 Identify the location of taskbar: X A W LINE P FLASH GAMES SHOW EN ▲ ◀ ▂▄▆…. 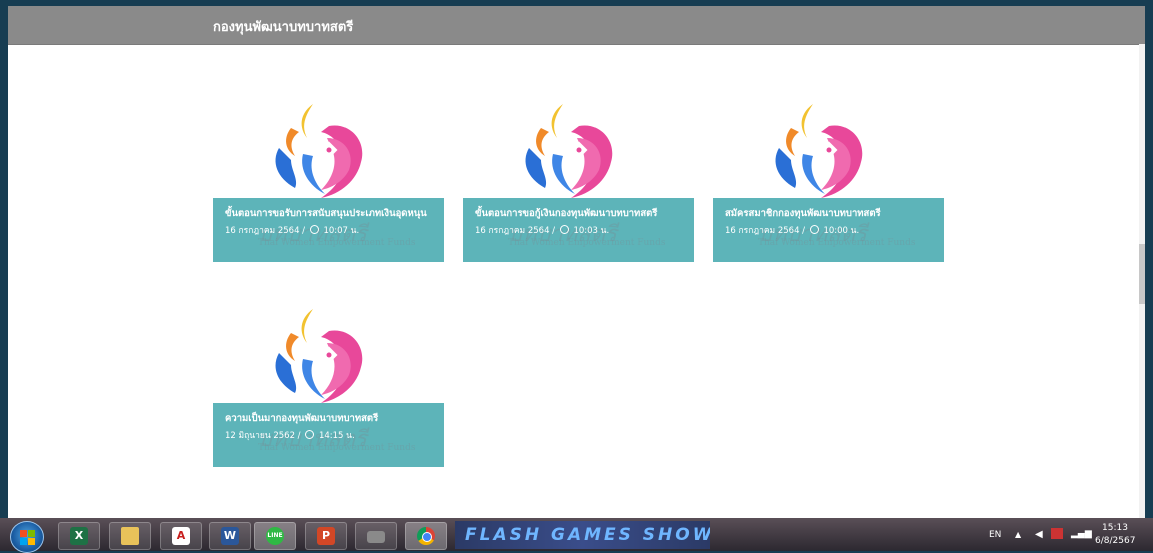
(576, 535).